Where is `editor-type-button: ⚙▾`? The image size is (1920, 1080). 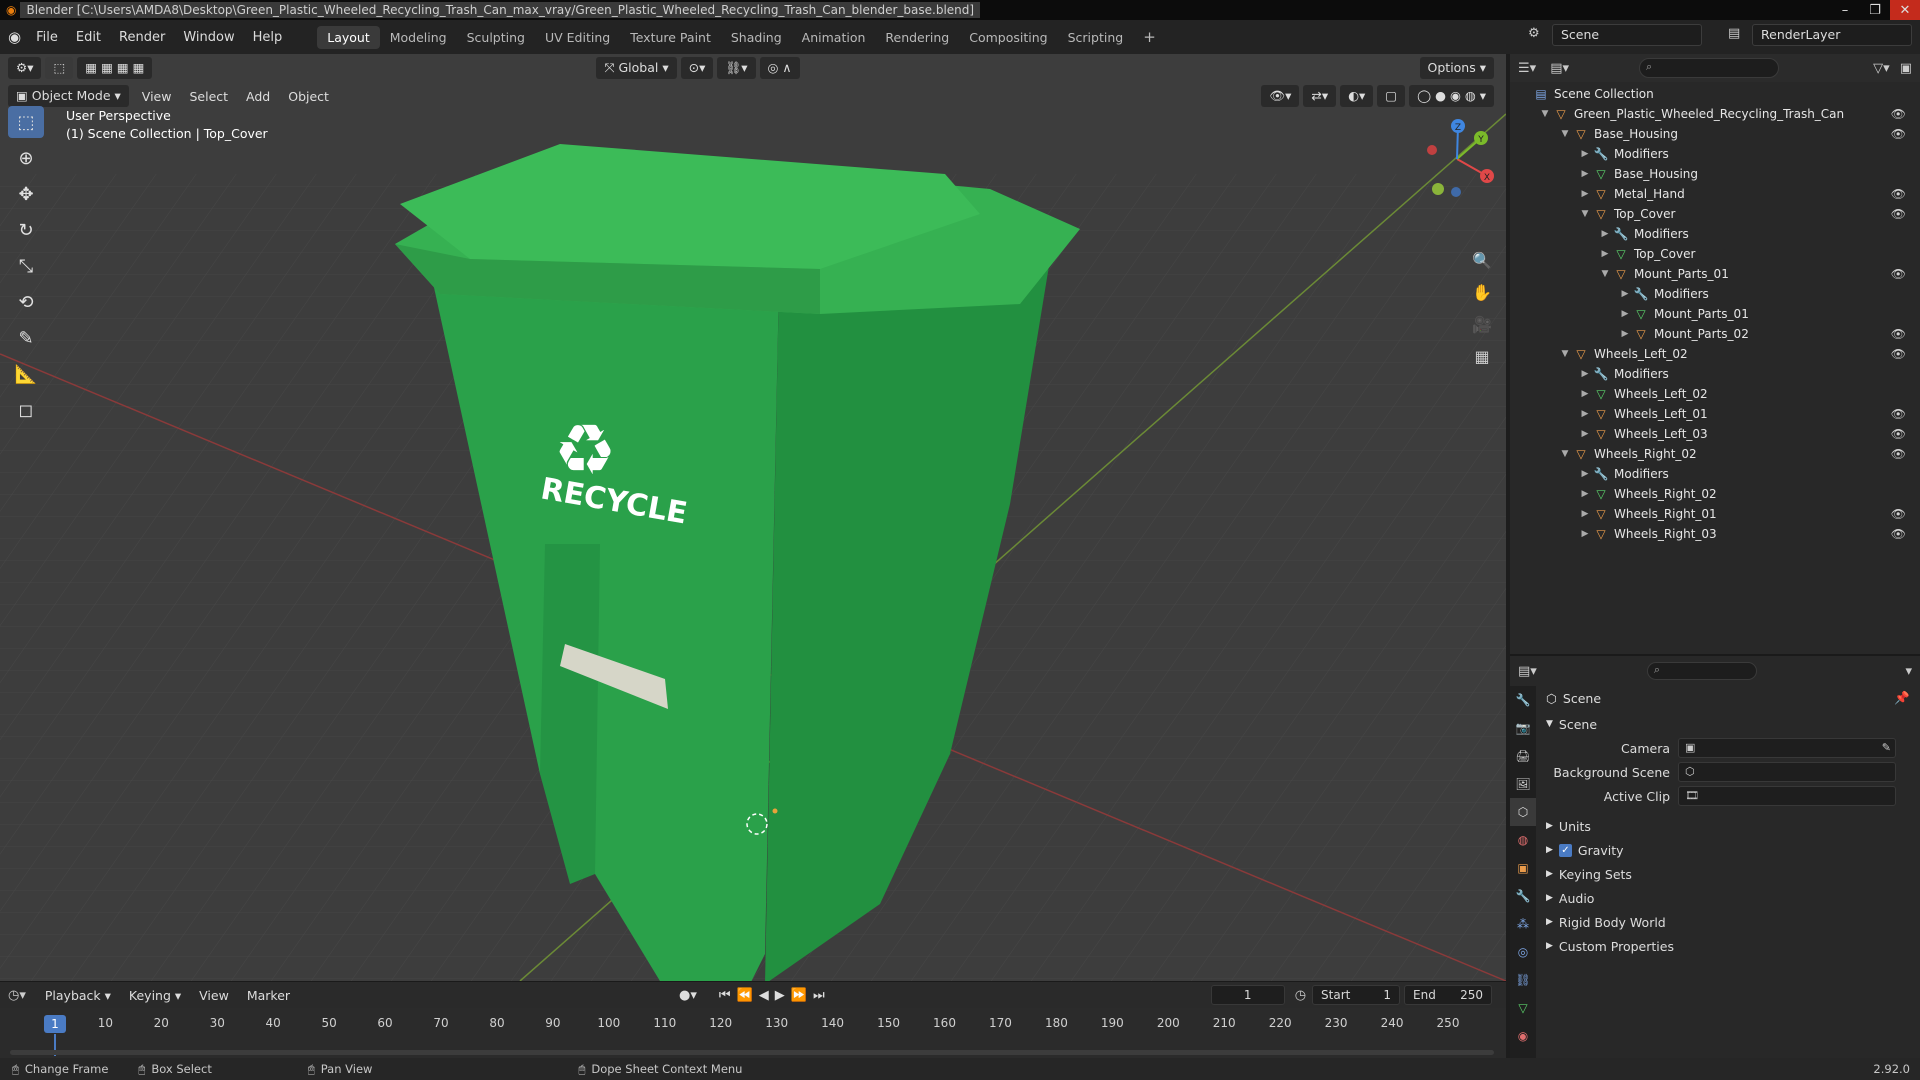
editor-type-button: ⚙▾ is located at coordinates (25, 68).